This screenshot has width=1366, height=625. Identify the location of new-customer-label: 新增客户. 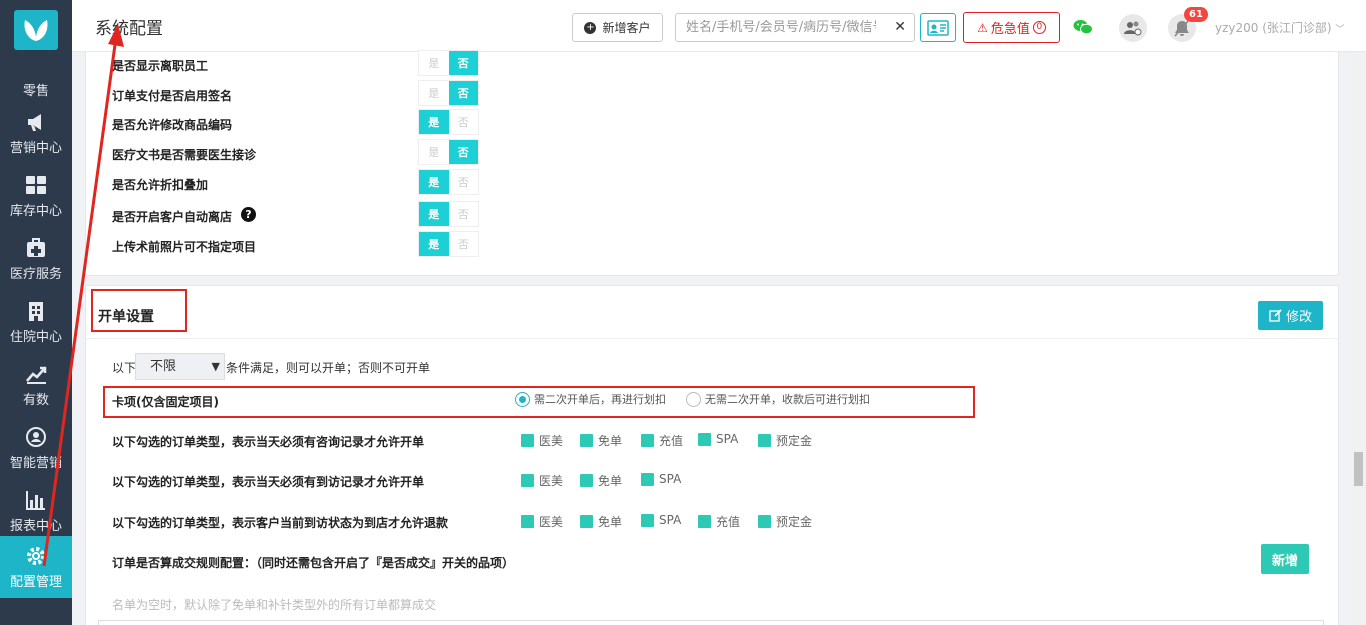
(626, 28).